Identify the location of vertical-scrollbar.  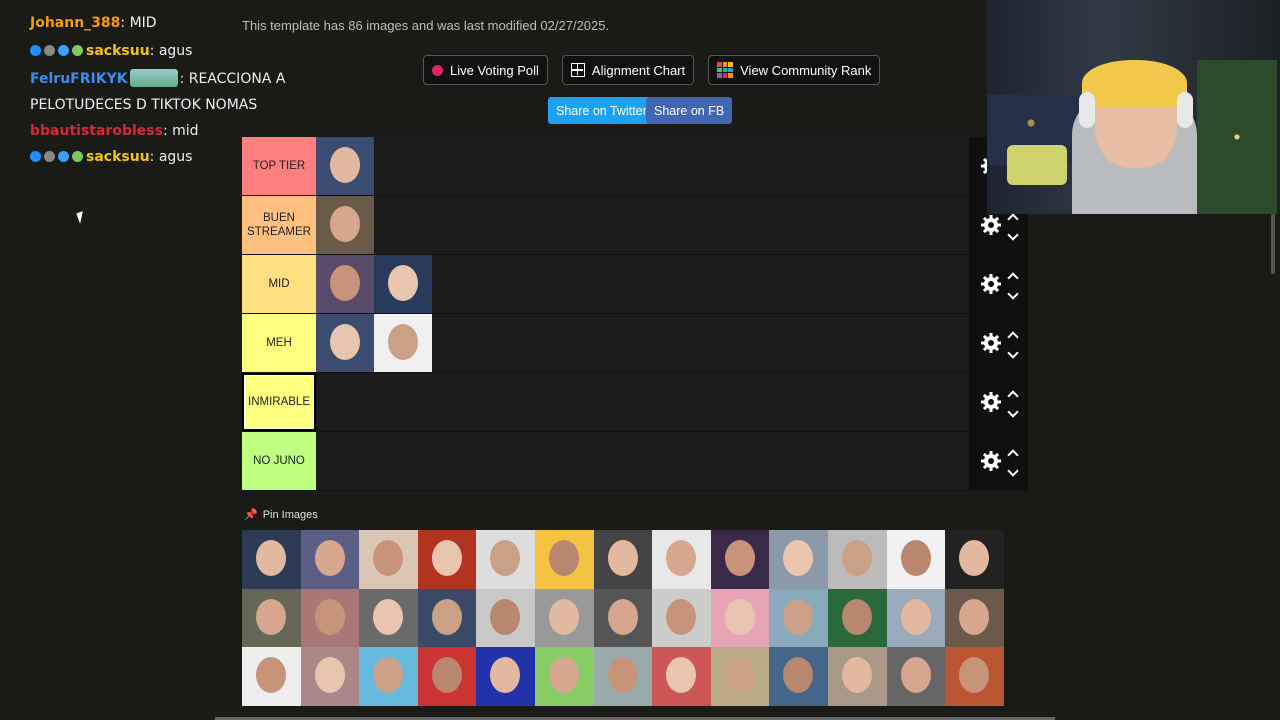
(1273, 244).